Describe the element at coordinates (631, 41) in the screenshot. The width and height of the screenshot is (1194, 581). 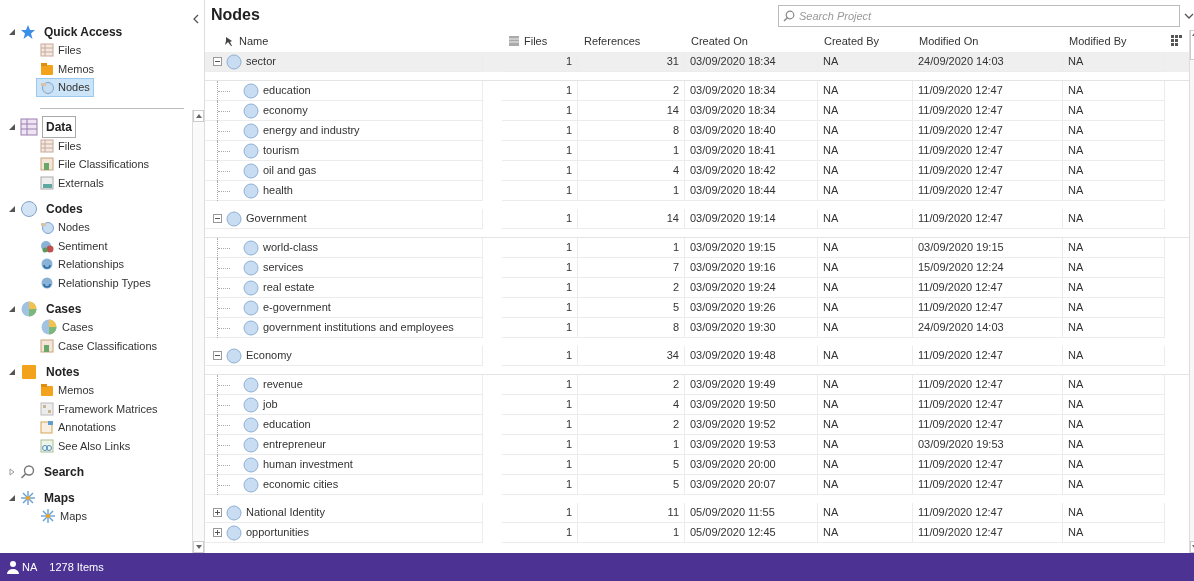
I see `column-header: References` at that location.